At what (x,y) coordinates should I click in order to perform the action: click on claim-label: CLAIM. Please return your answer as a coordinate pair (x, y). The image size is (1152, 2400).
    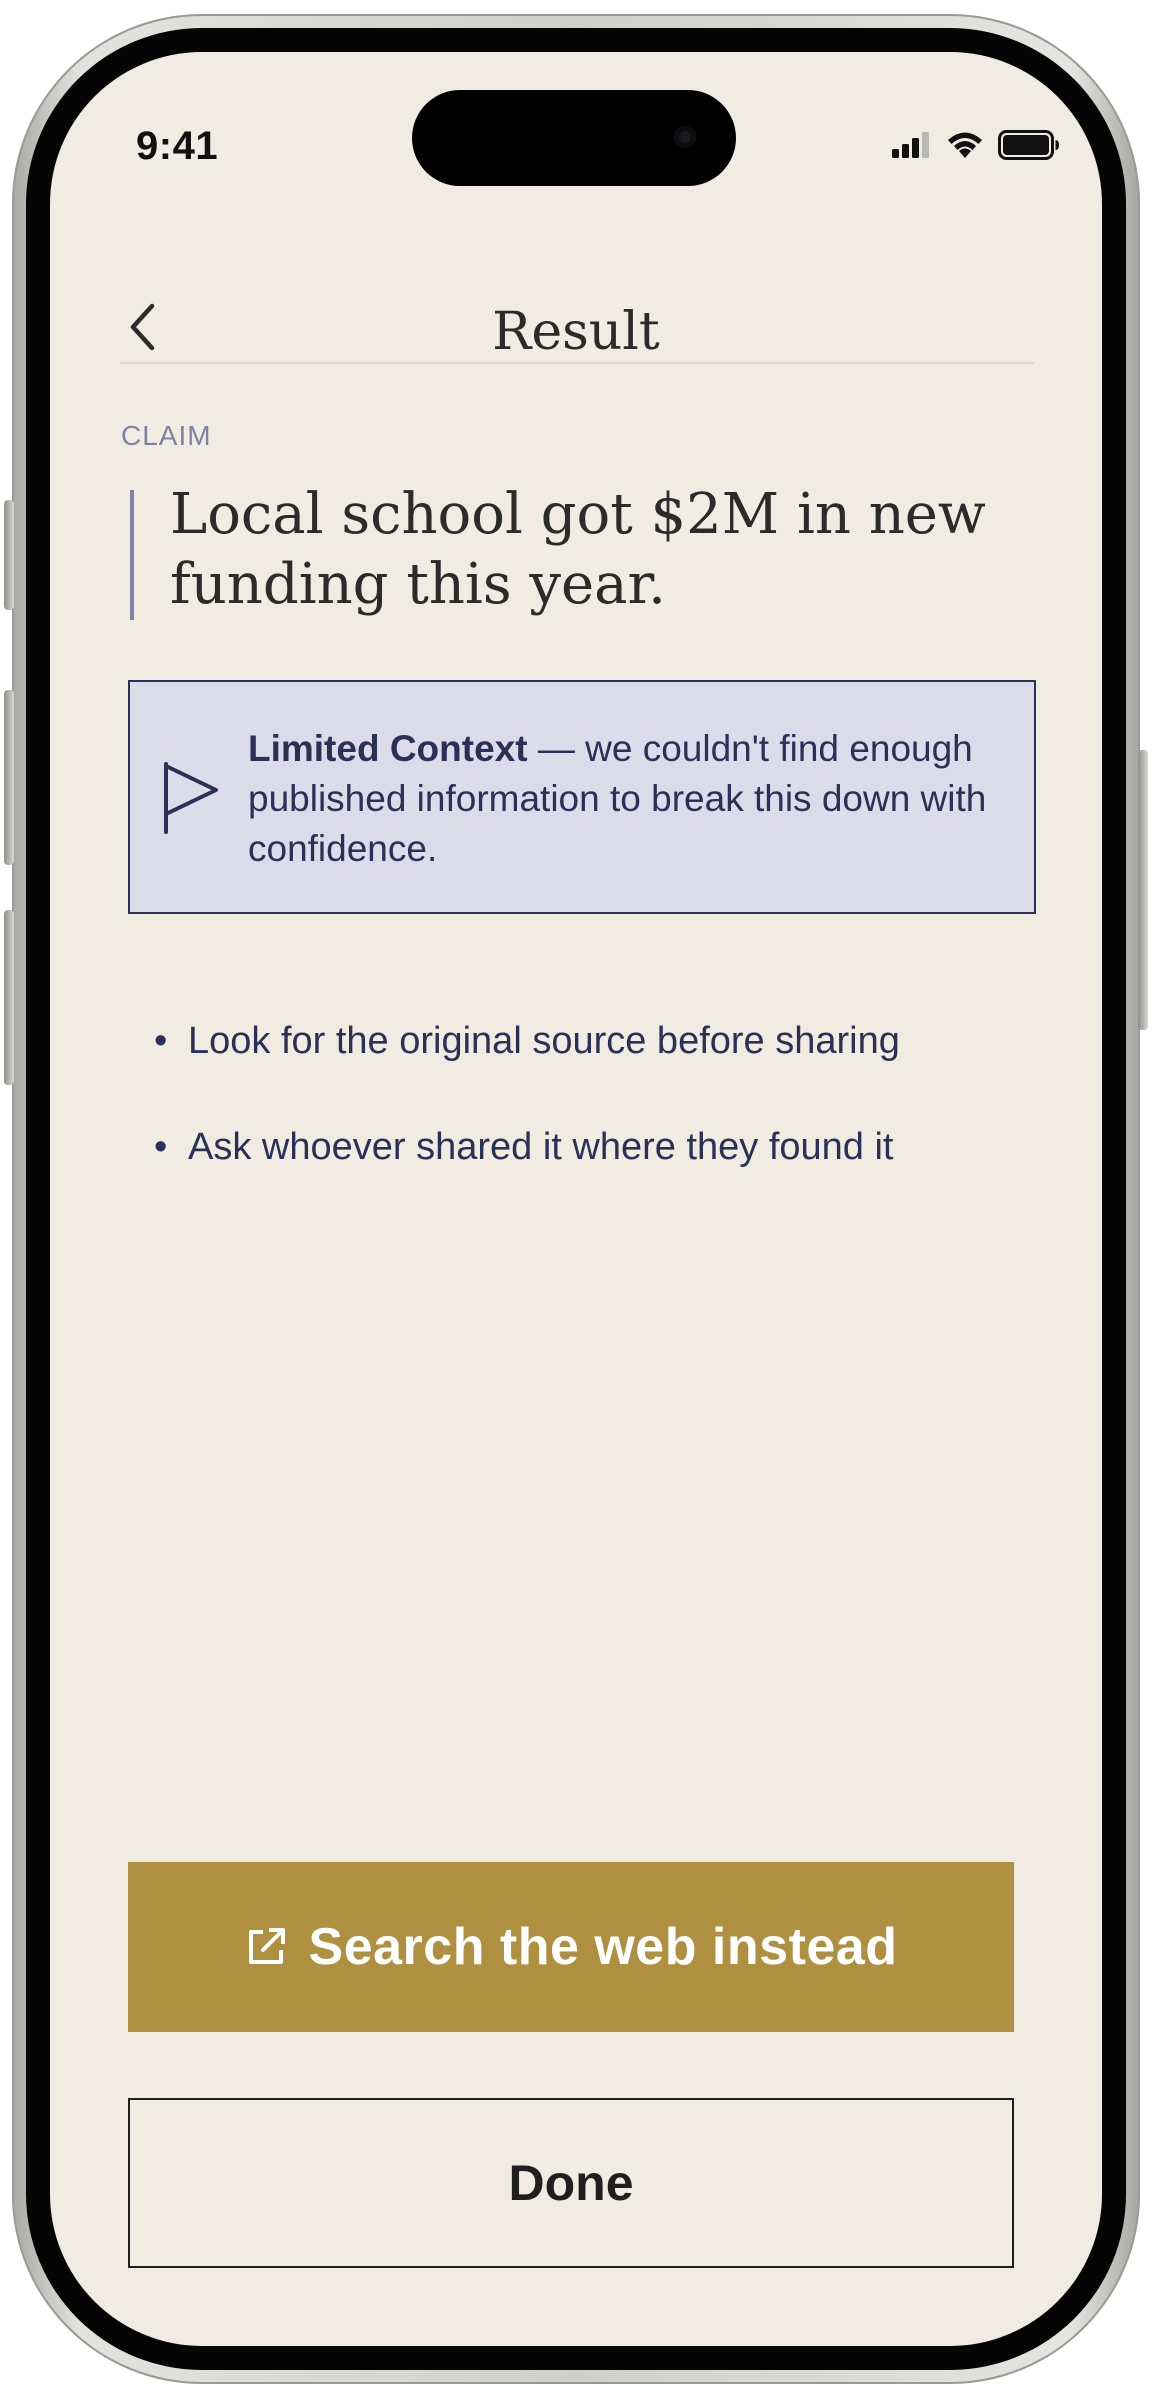
    Looking at the image, I should click on (166, 435).